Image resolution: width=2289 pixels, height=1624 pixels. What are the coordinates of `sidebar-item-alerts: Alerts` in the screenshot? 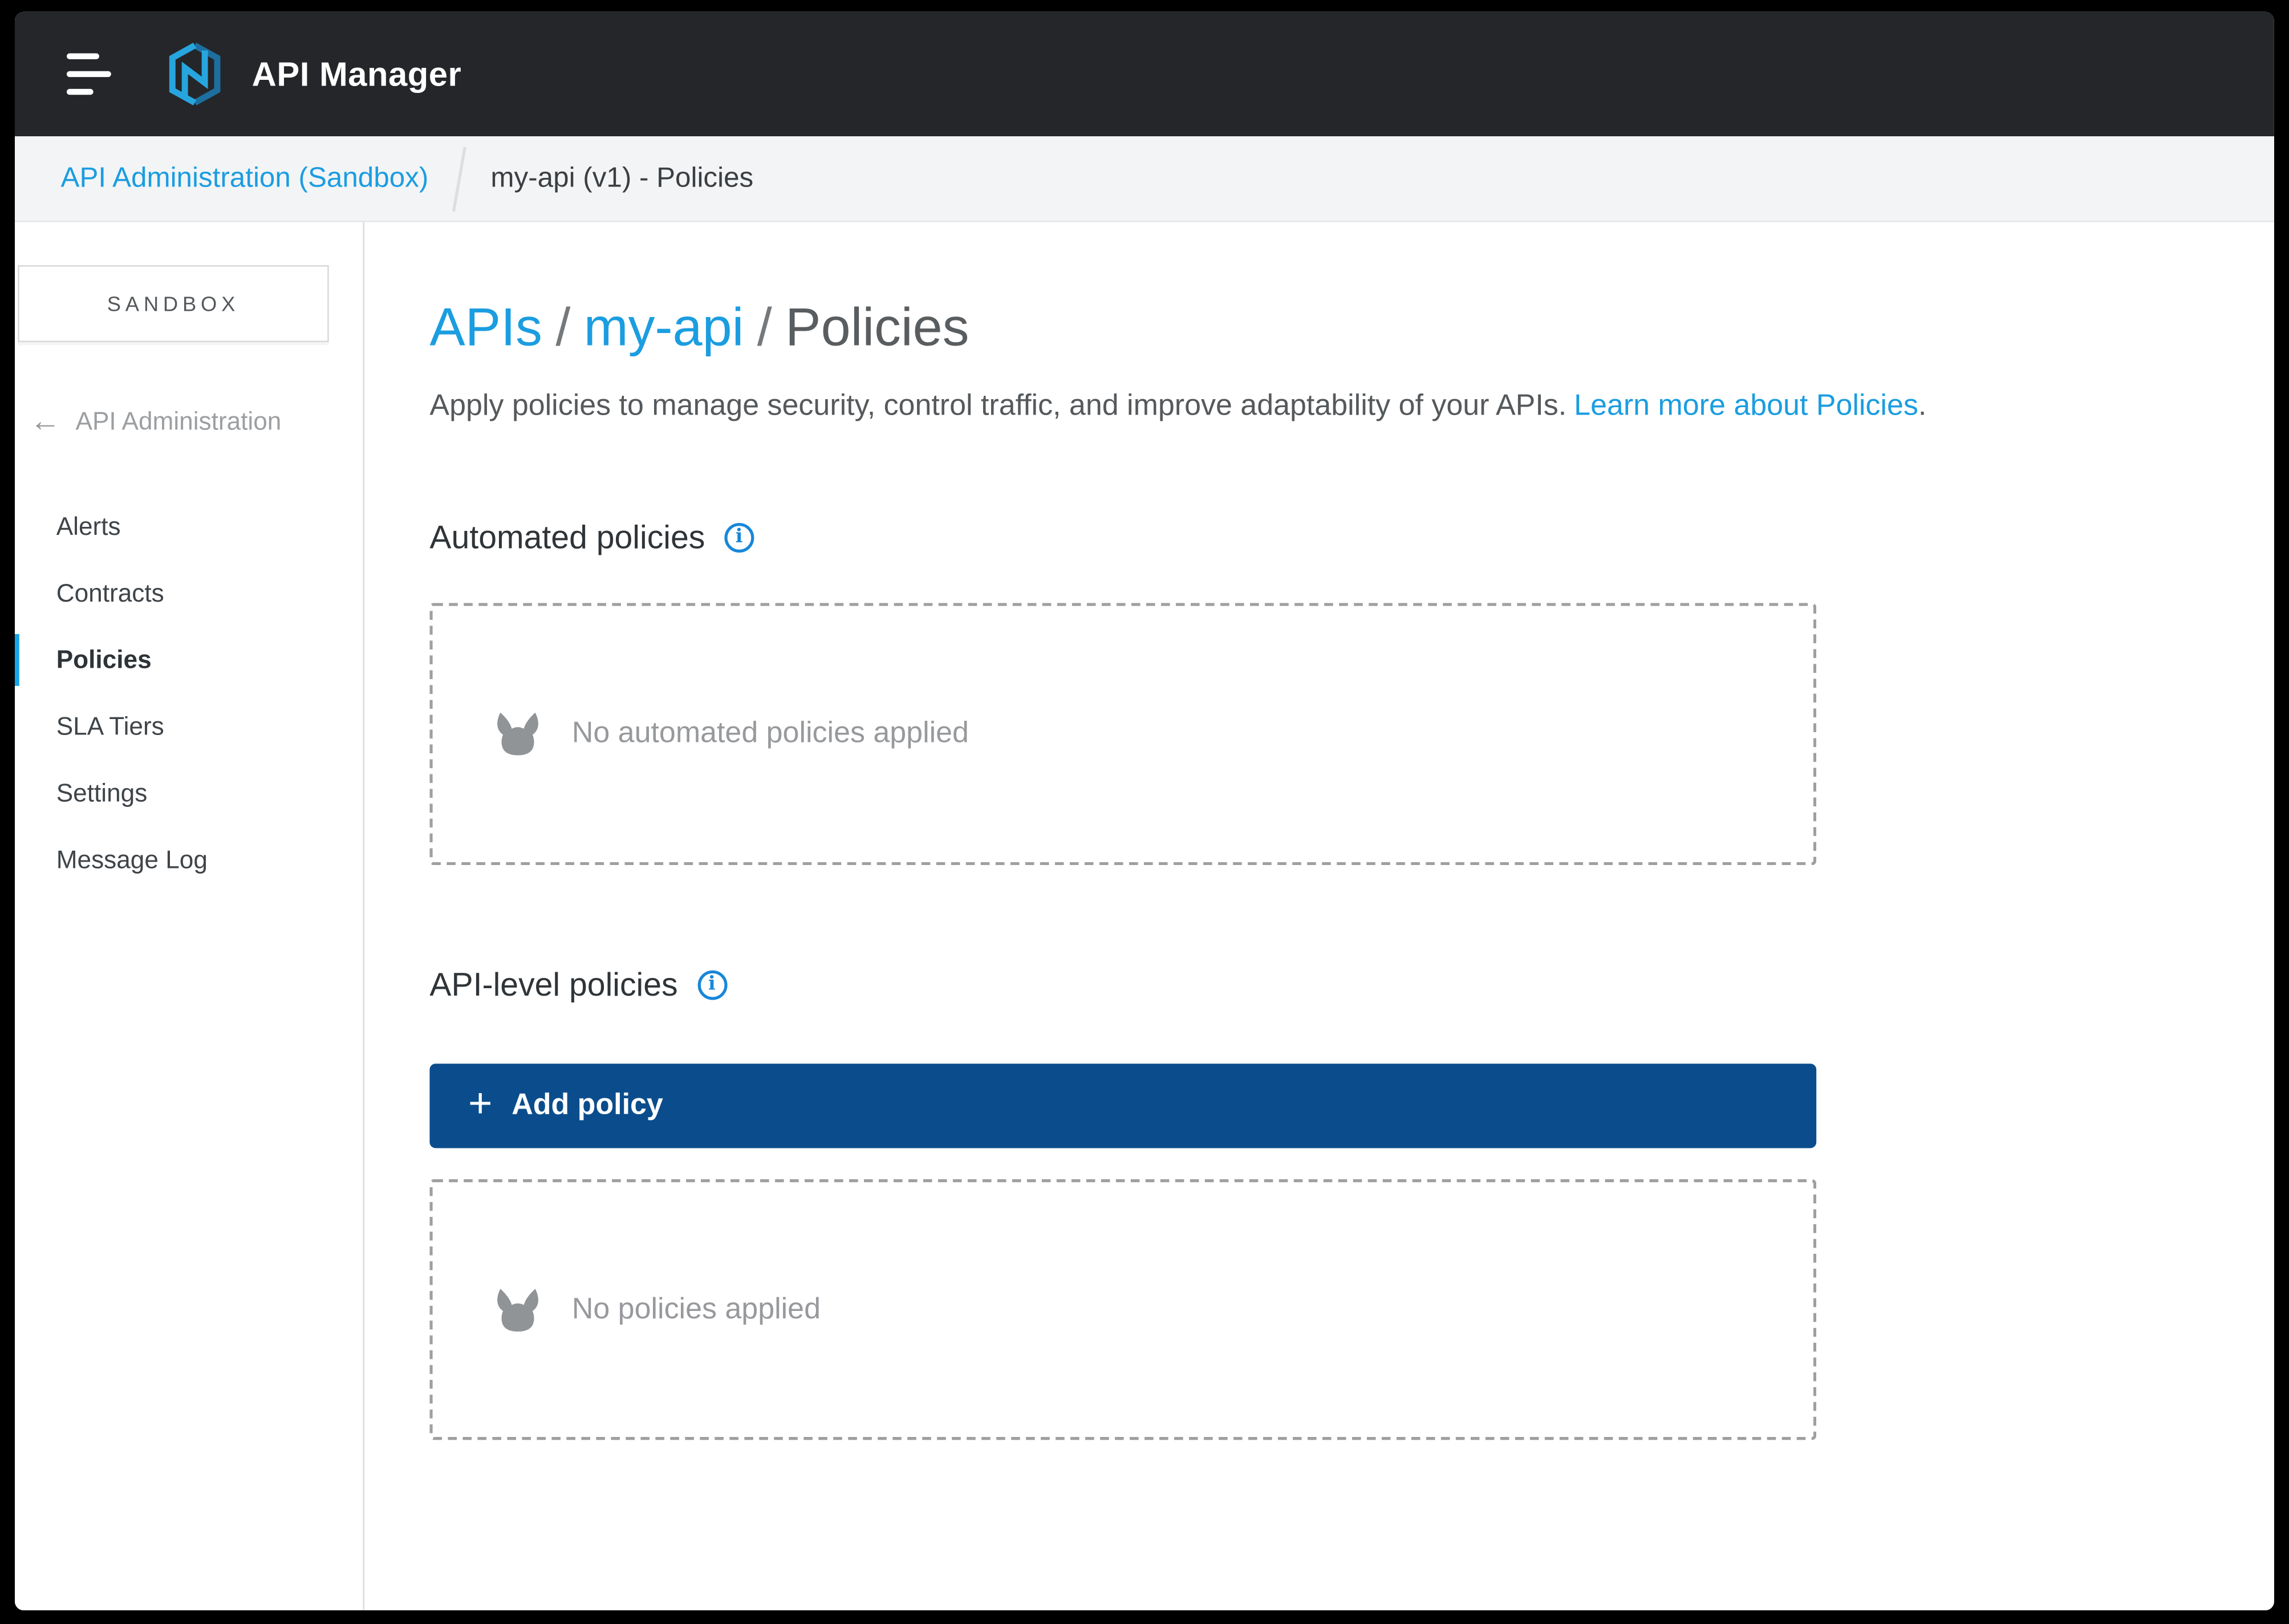 It's located at (189, 526).